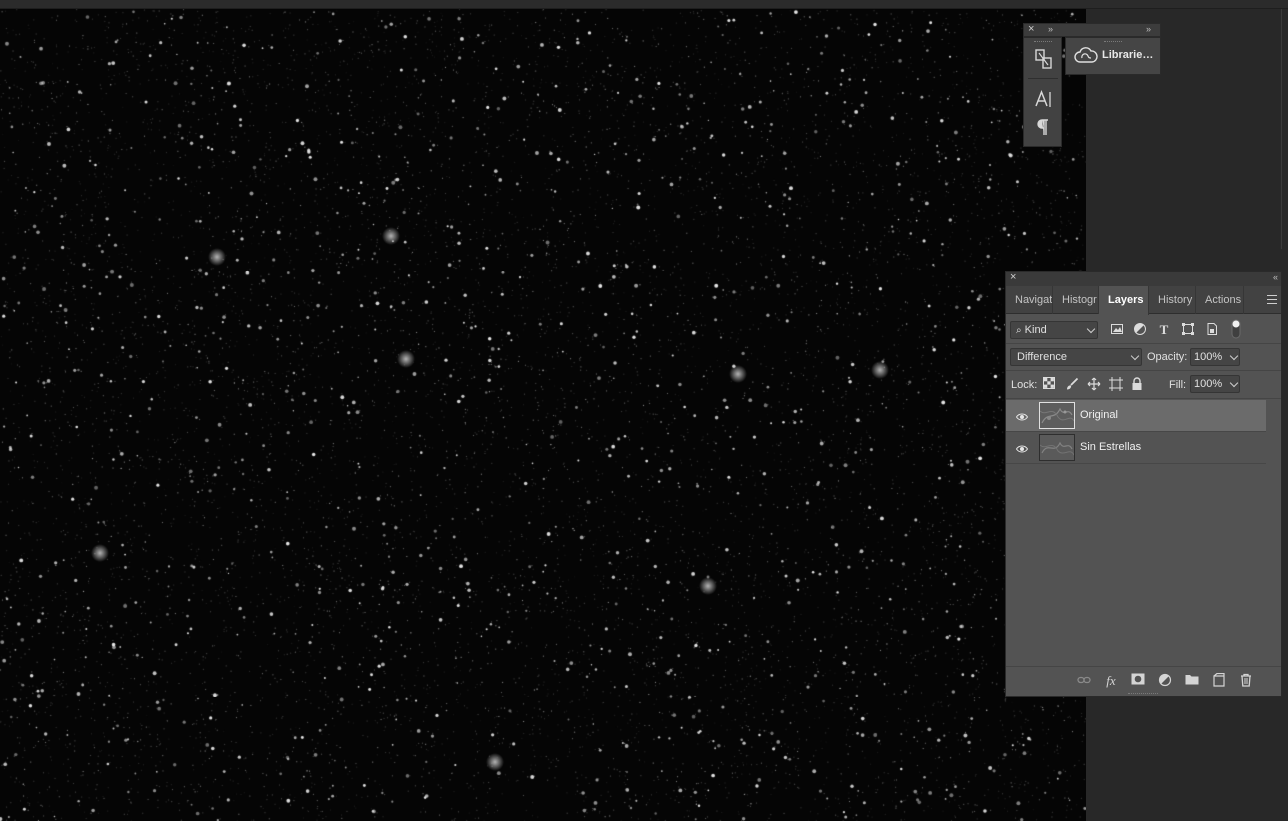 The width and height of the screenshot is (1288, 821). What do you see at coordinates (1167, 357) in the screenshot?
I see `opacity-label: Opacity:` at bounding box center [1167, 357].